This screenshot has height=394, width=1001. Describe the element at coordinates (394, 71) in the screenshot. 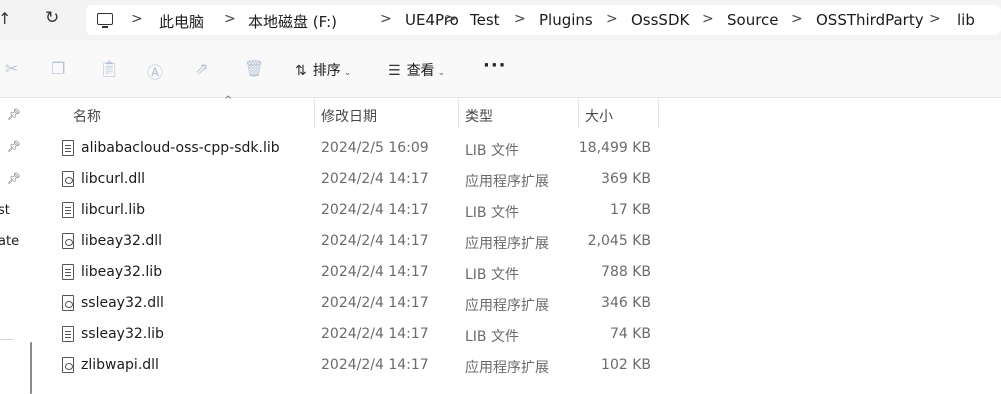

I see `view-list-icon: ☰` at that location.